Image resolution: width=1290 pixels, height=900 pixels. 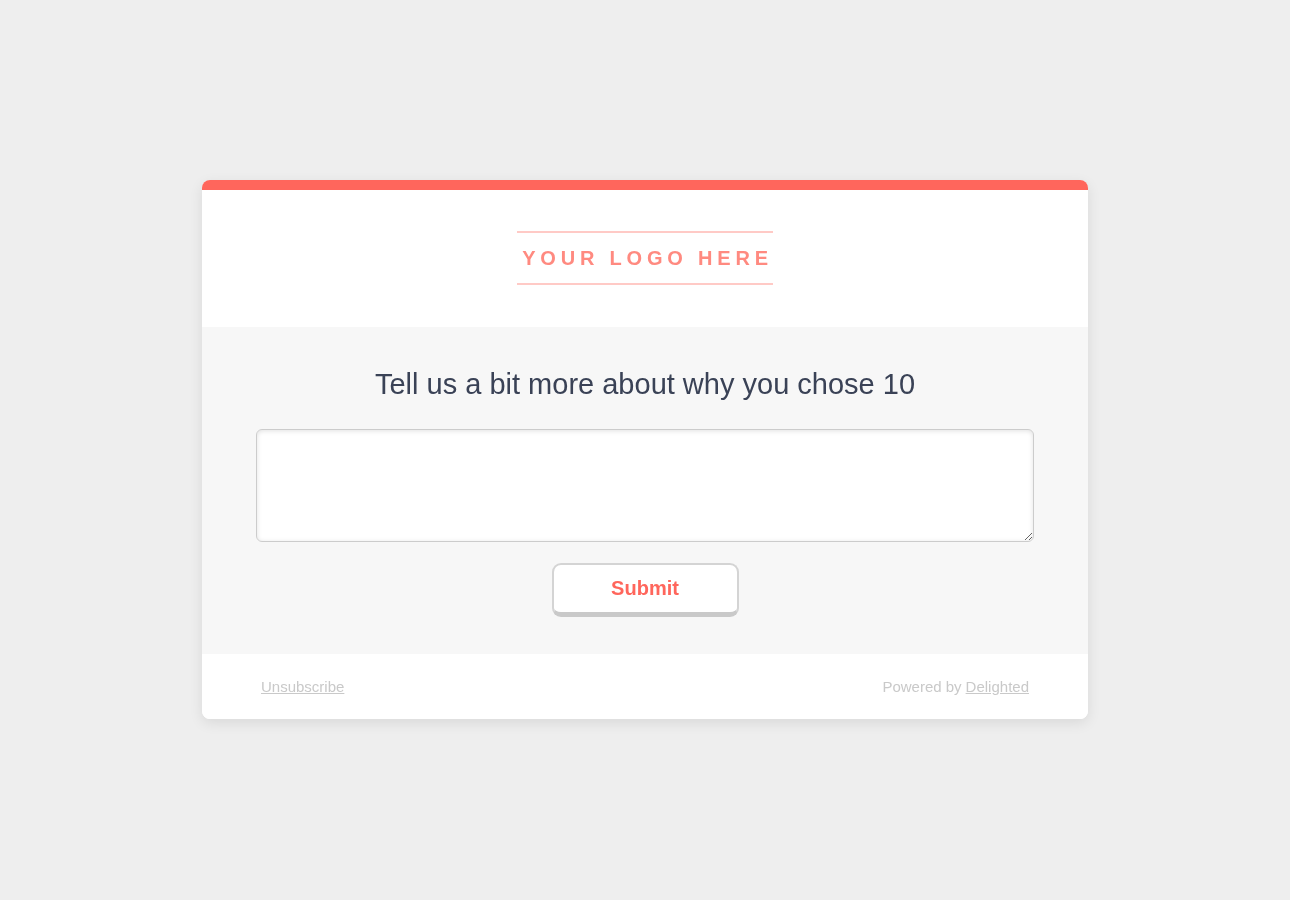 What do you see at coordinates (645, 384) in the screenshot?
I see `question-title: Tell us a bit more about why you chose 10` at bounding box center [645, 384].